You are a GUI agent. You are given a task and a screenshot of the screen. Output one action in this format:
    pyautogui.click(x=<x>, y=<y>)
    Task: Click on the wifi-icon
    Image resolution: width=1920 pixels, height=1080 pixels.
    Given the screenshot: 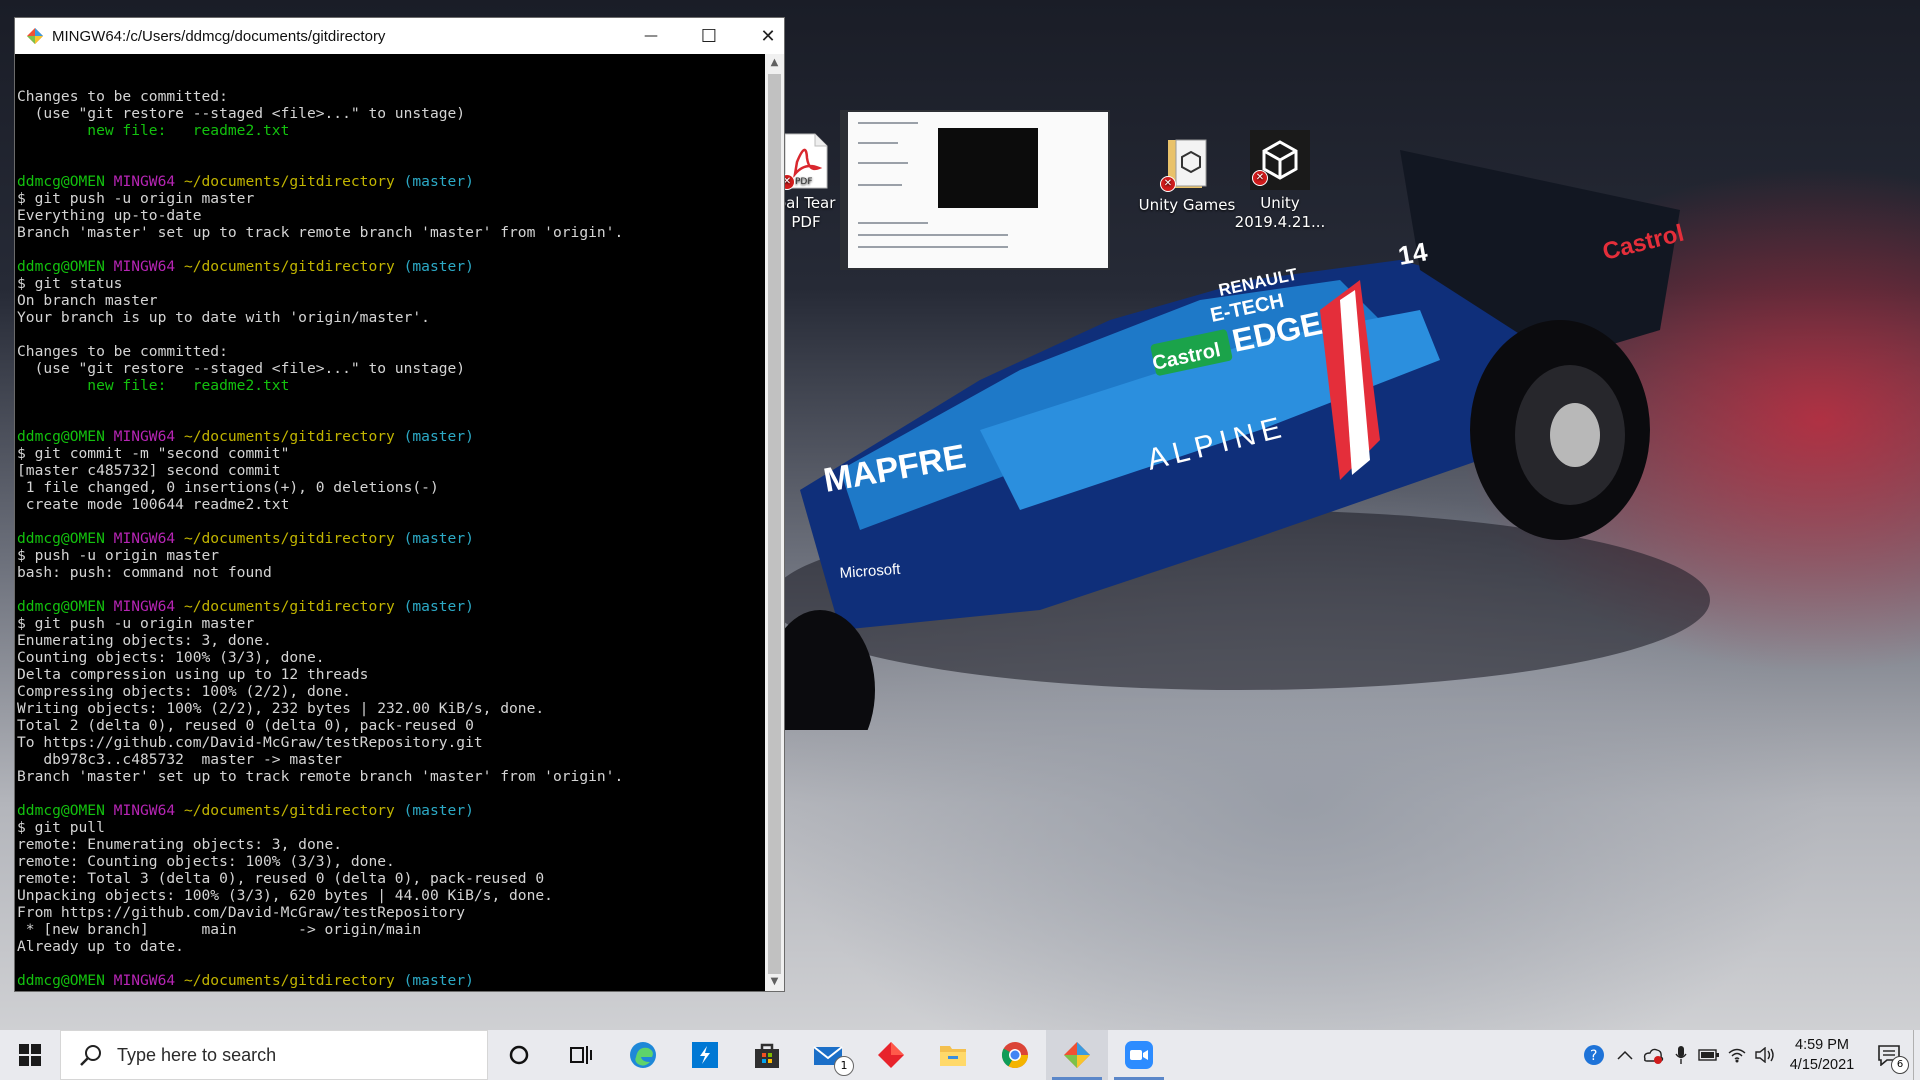 What is the action you would take?
    pyautogui.click(x=1737, y=1055)
    